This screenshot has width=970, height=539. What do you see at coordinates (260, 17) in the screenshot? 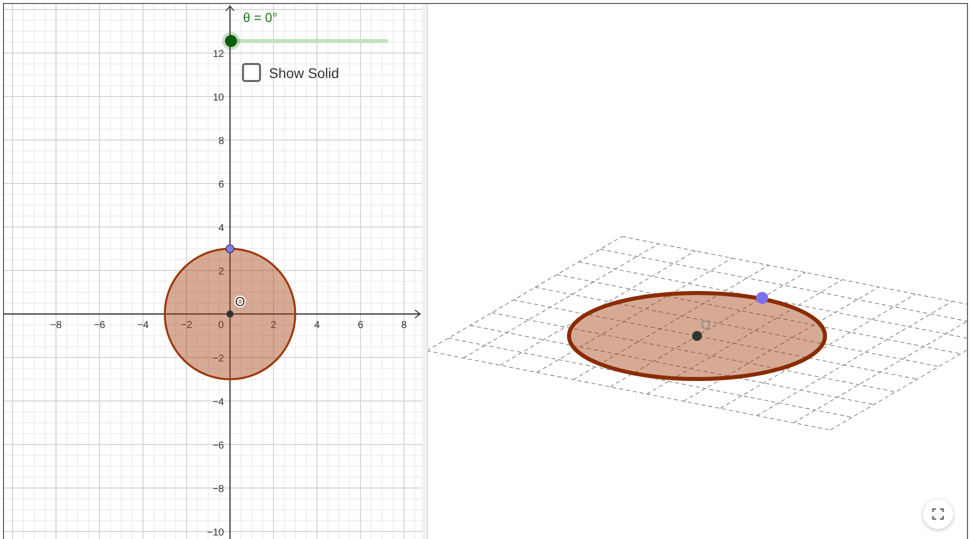
I see `slider-label: θ = 0°` at bounding box center [260, 17].